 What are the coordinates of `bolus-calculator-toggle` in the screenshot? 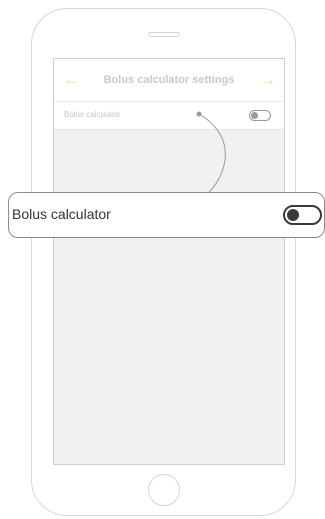 It's located at (260, 115).